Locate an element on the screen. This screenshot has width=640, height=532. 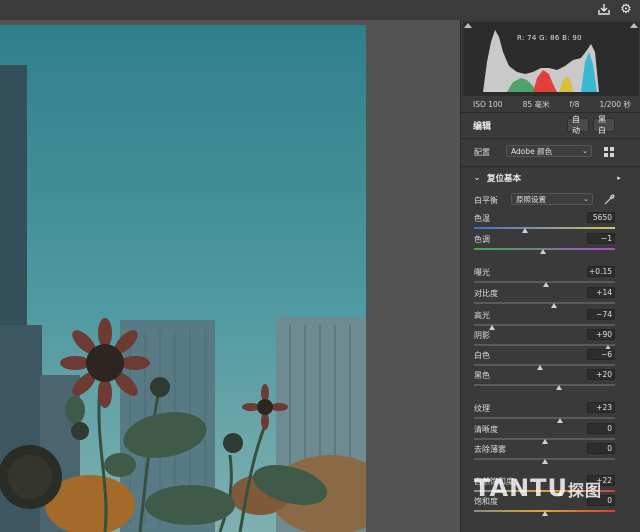
clarity-value-field: 0 is located at coordinates (601, 428).